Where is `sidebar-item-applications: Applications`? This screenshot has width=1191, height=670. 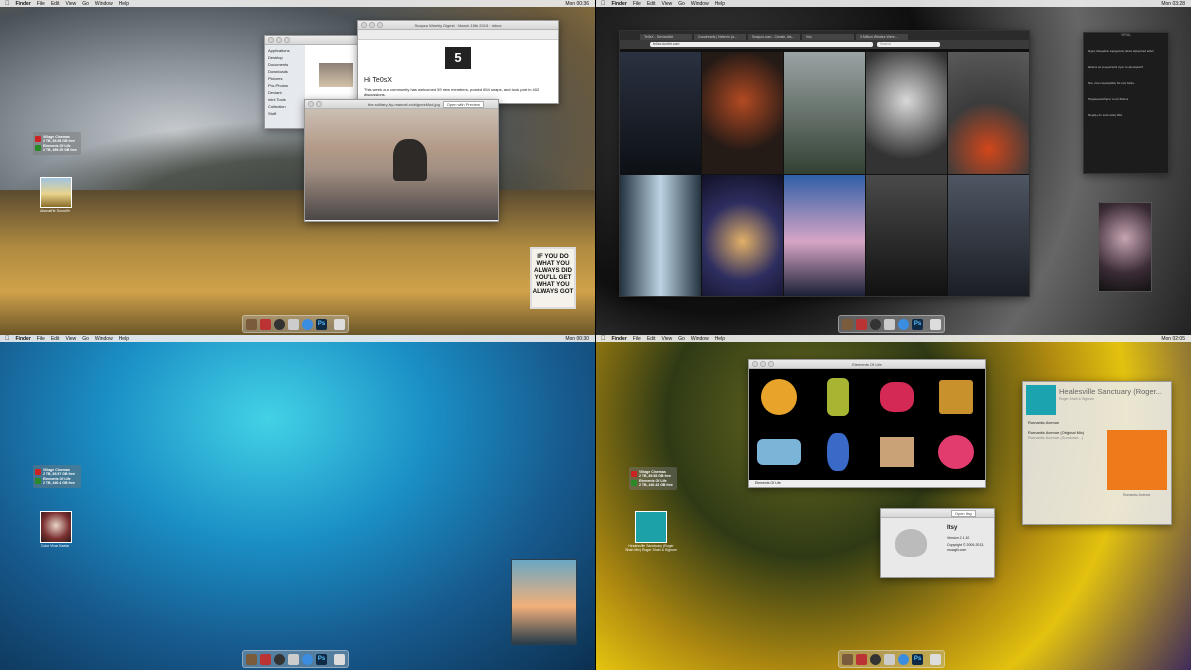 sidebar-item-applications: Applications is located at coordinates (285, 50).